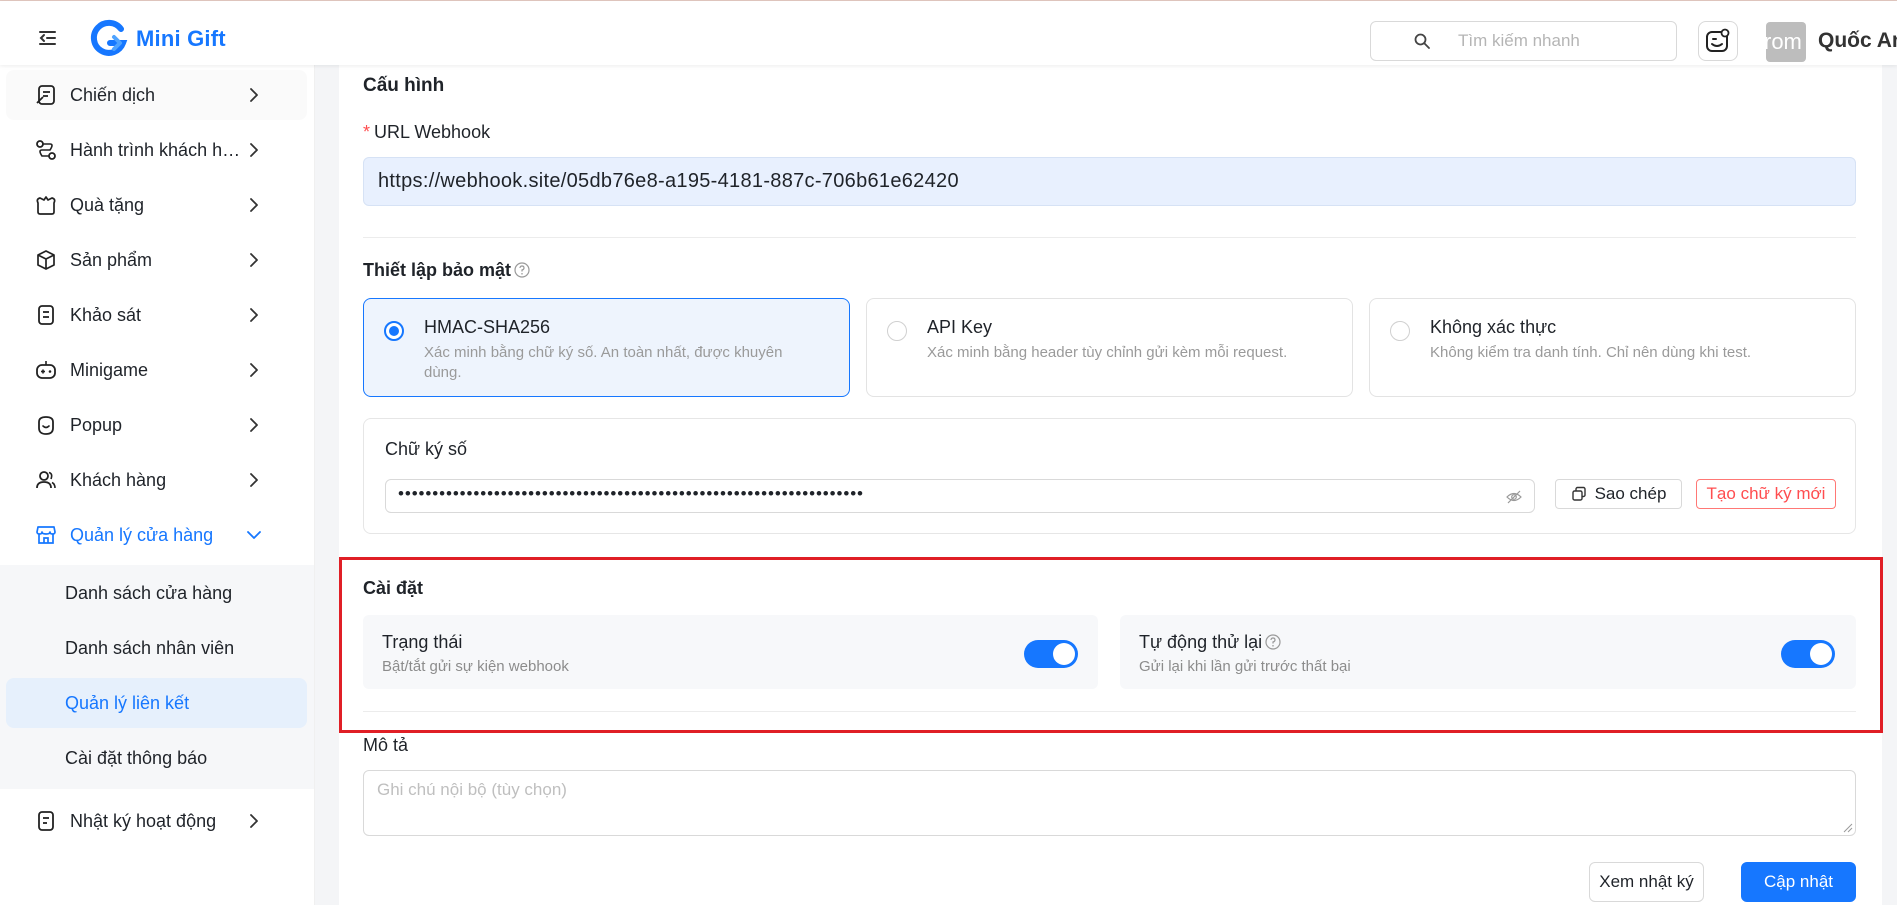 The image size is (1897, 905). I want to click on box-icon, so click(46, 260).